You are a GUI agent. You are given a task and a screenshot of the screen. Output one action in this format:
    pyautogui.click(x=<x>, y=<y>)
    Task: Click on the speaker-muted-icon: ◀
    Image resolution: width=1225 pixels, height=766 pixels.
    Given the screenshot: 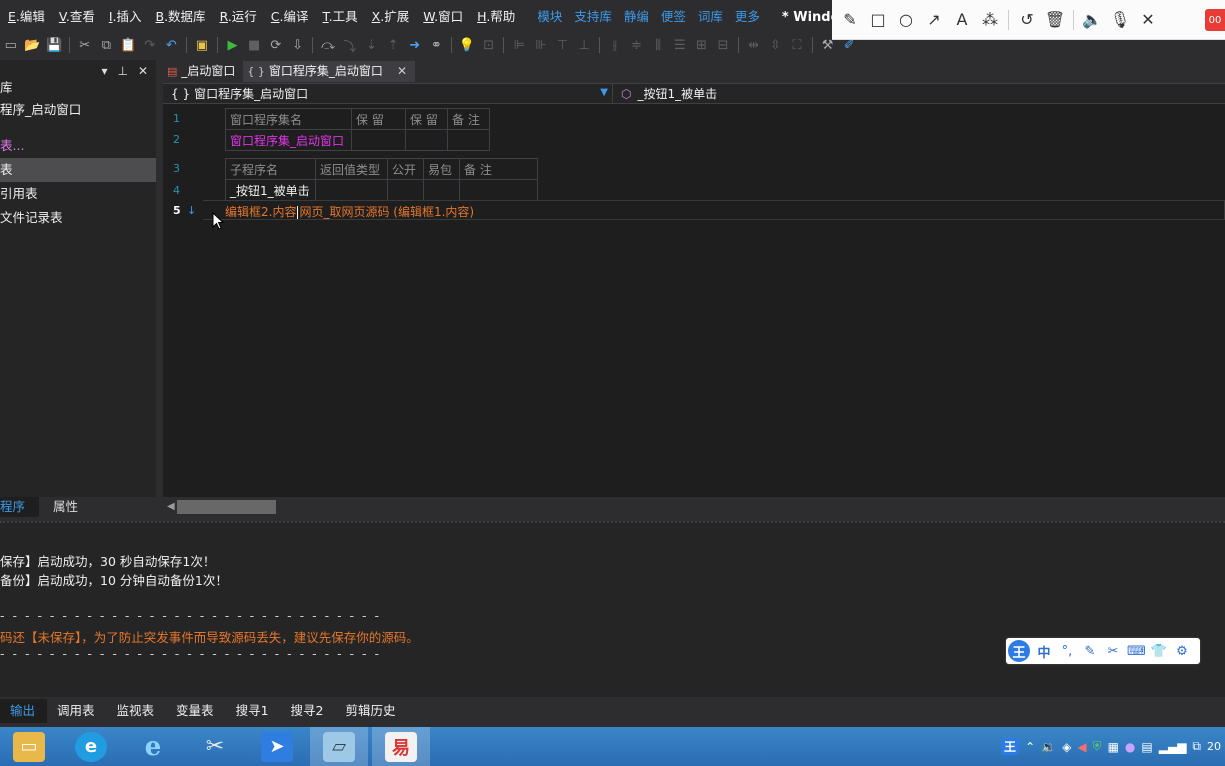 What is the action you would take?
    pyautogui.click(x=1081, y=747)
    